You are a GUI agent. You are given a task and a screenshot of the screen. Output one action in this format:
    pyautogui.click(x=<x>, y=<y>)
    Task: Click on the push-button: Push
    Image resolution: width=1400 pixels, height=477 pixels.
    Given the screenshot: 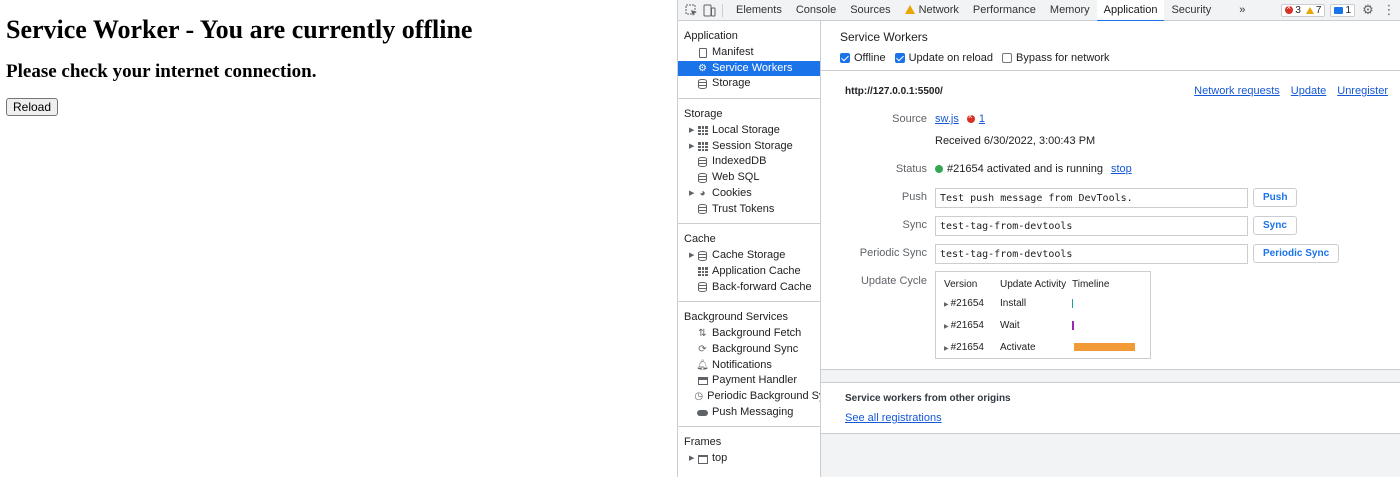 What is the action you would take?
    pyautogui.click(x=1275, y=197)
    